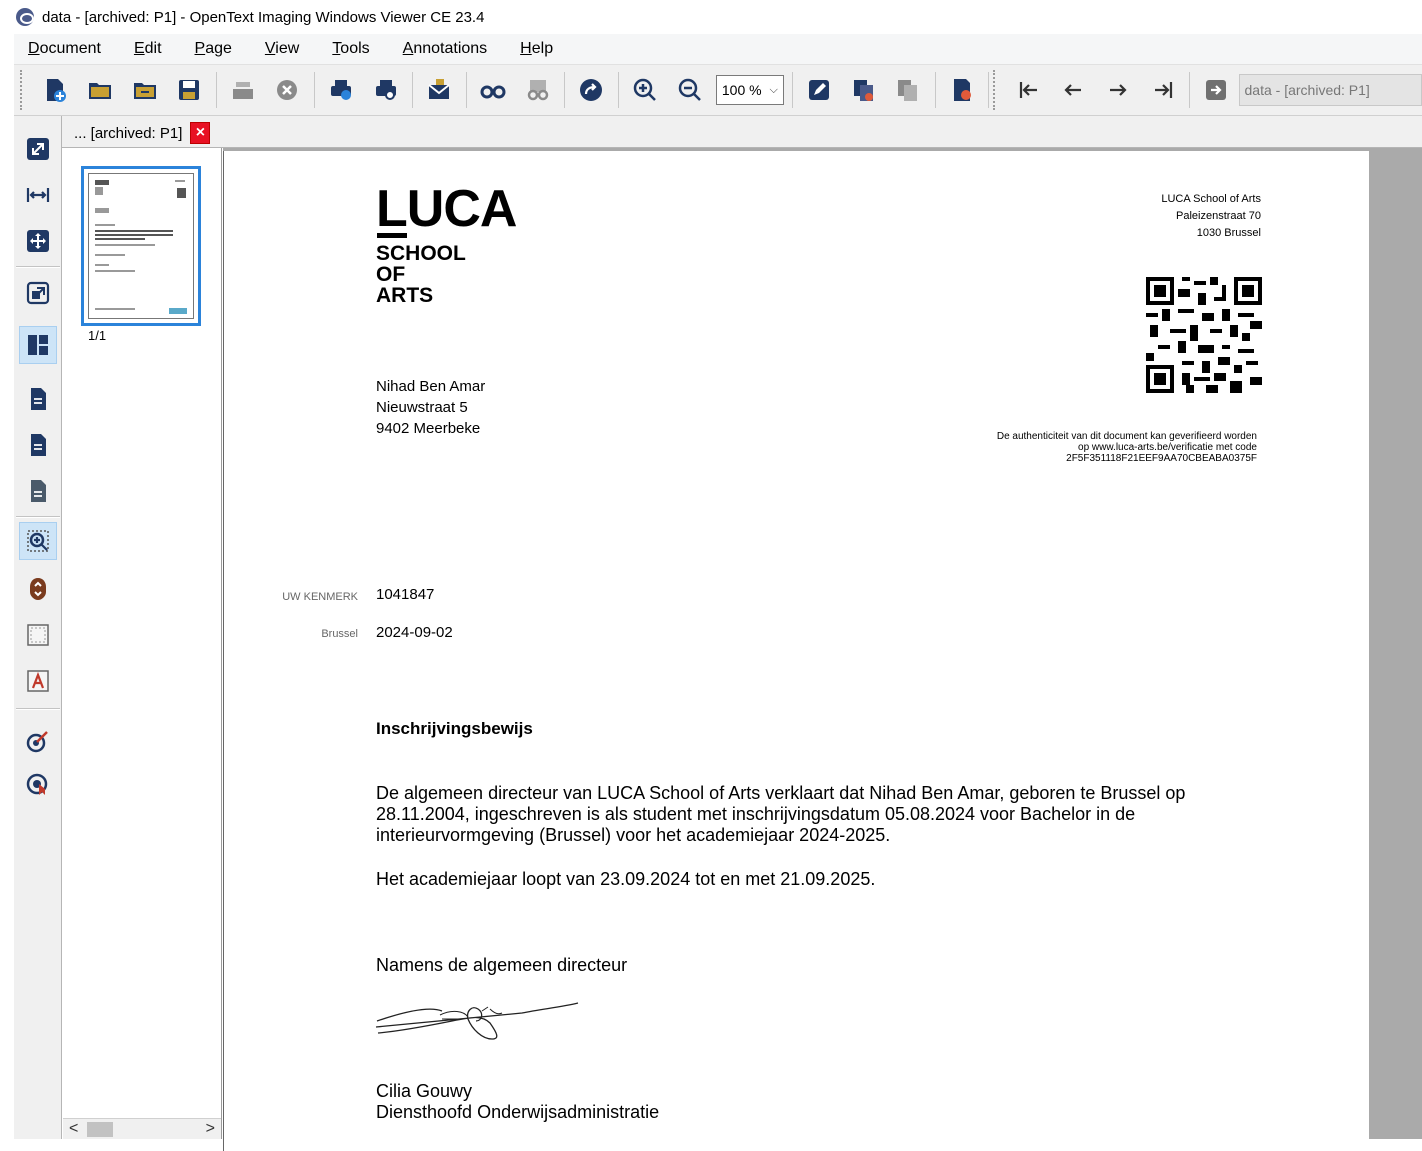  Describe the element at coordinates (64, 49) in the screenshot. I see `menu-document: Document` at that location.